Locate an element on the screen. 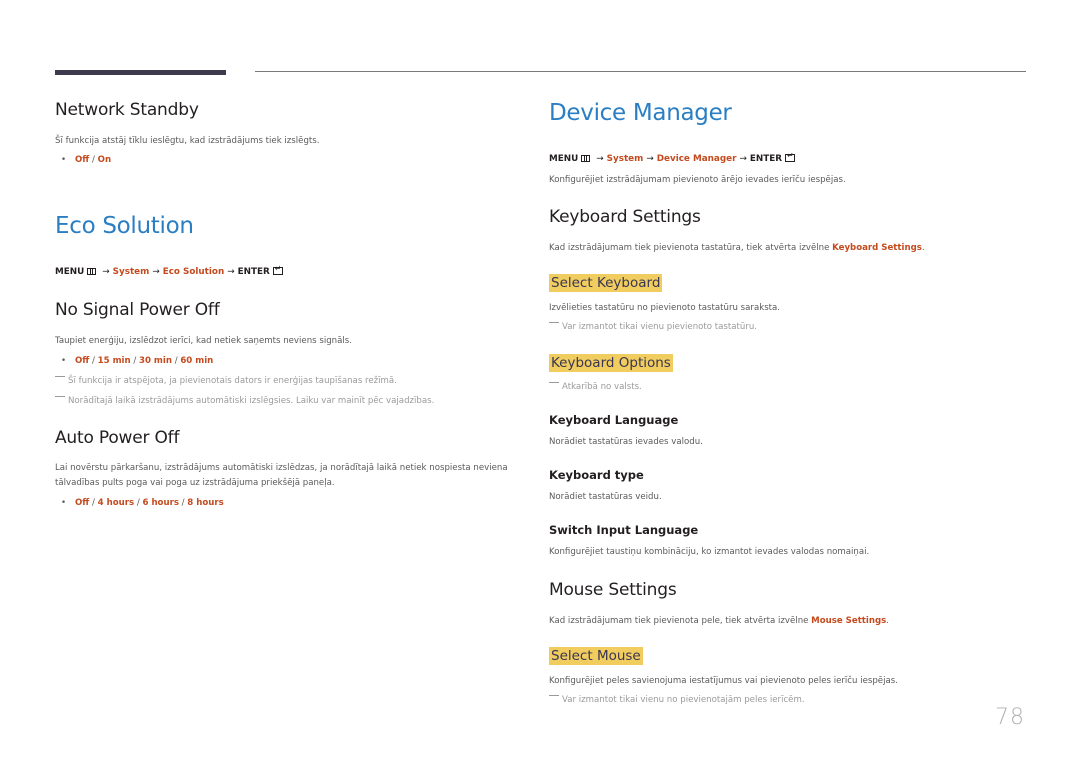  device-manager-menu-path: MENU → System → Device Manager → ENTER is located at coordinates (672, 157).